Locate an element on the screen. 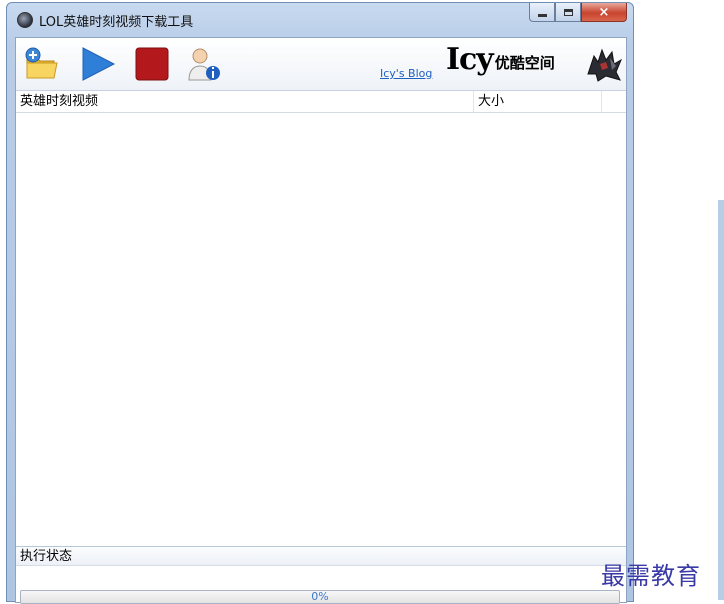 This screenshot has height=604, width=724. progress-text: 0% is located at coordinates (320, 596).